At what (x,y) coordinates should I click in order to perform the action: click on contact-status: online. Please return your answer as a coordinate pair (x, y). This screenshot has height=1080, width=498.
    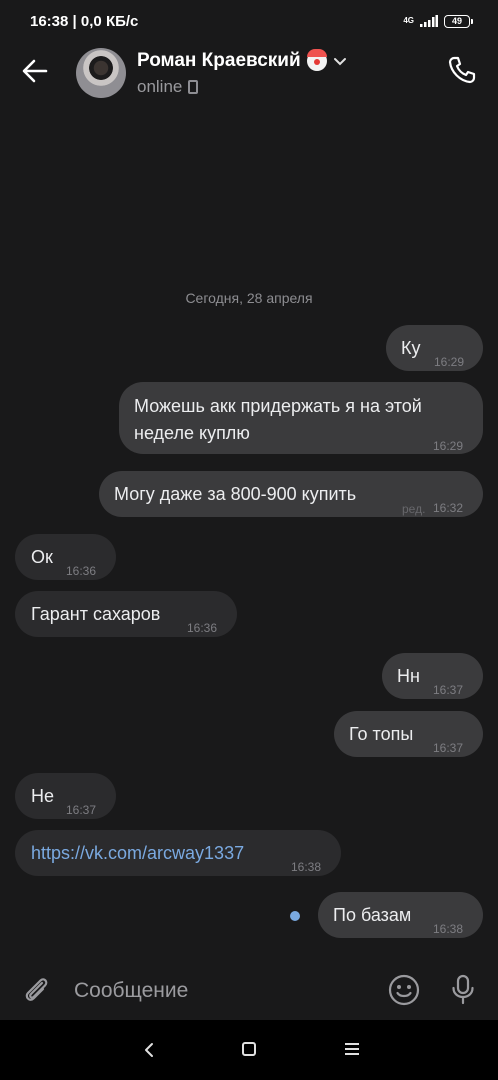
    Looking at the image, I should click on (168, 87).